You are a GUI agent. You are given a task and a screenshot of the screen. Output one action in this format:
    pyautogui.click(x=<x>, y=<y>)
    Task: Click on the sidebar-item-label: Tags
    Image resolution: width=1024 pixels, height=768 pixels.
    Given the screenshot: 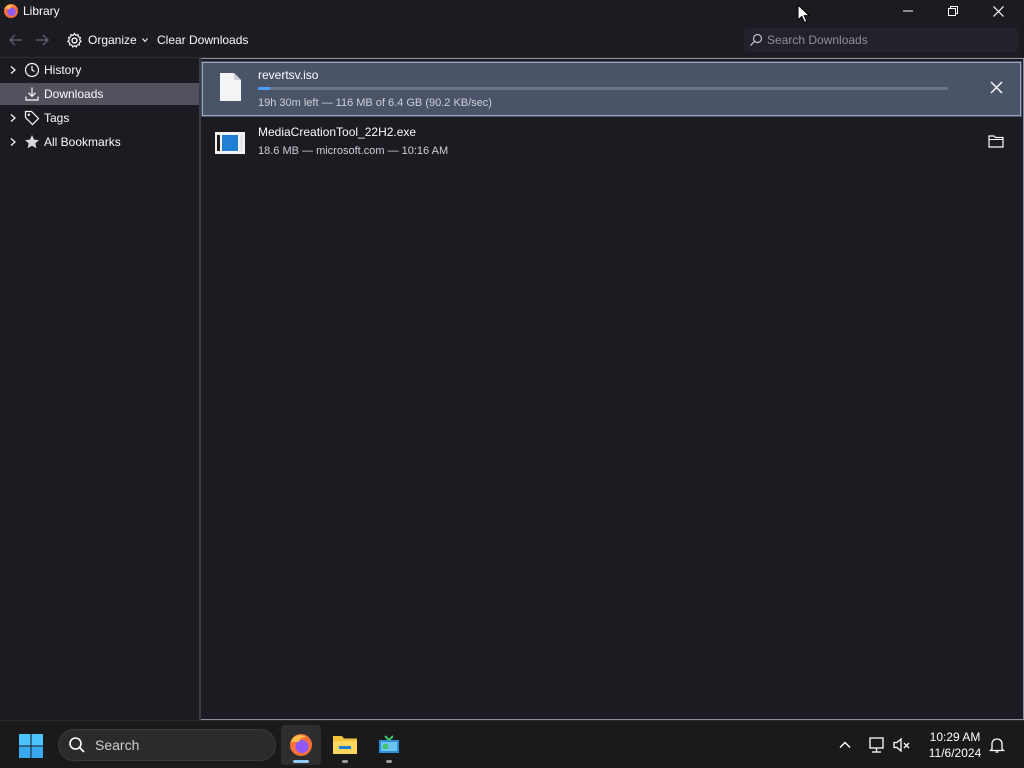 What is the action you would take?
    pyautogui.click(x=57, y=118)
    